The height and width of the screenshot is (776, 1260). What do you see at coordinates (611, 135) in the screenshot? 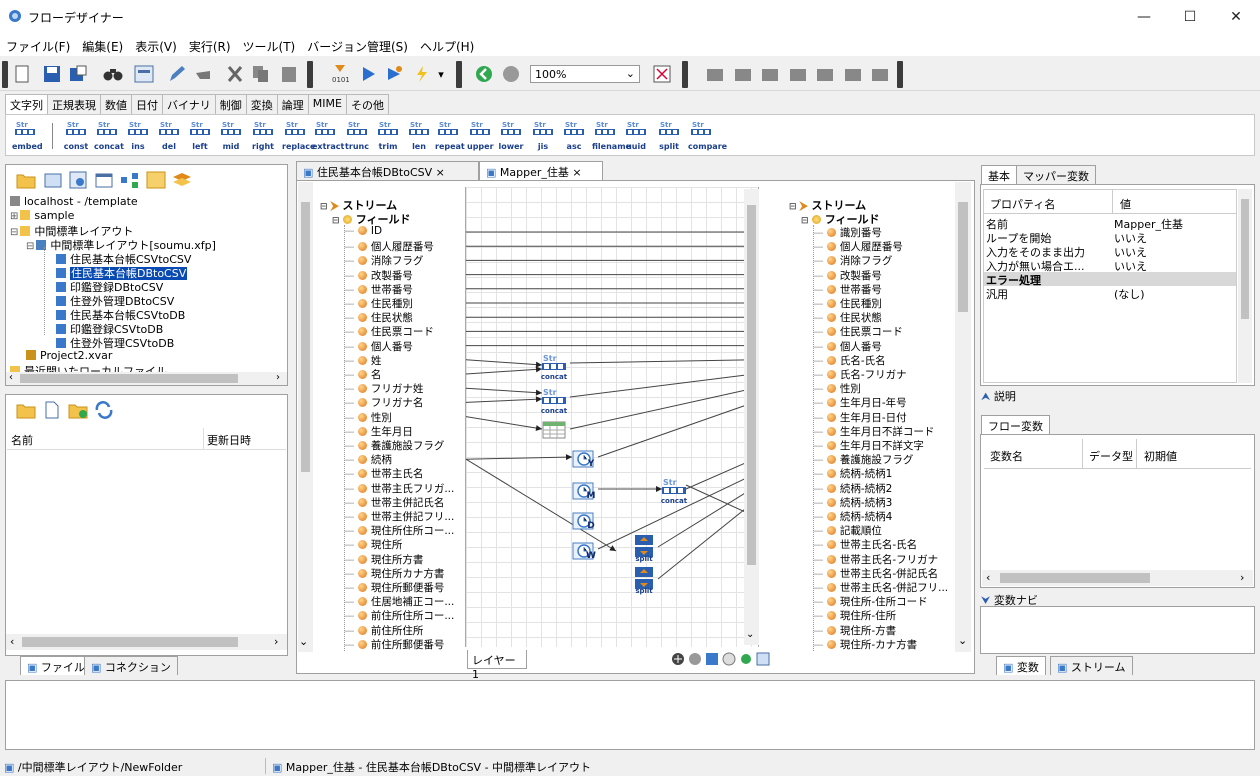
I see `fn-filename: Str filename` at bounding box center [611, 135].